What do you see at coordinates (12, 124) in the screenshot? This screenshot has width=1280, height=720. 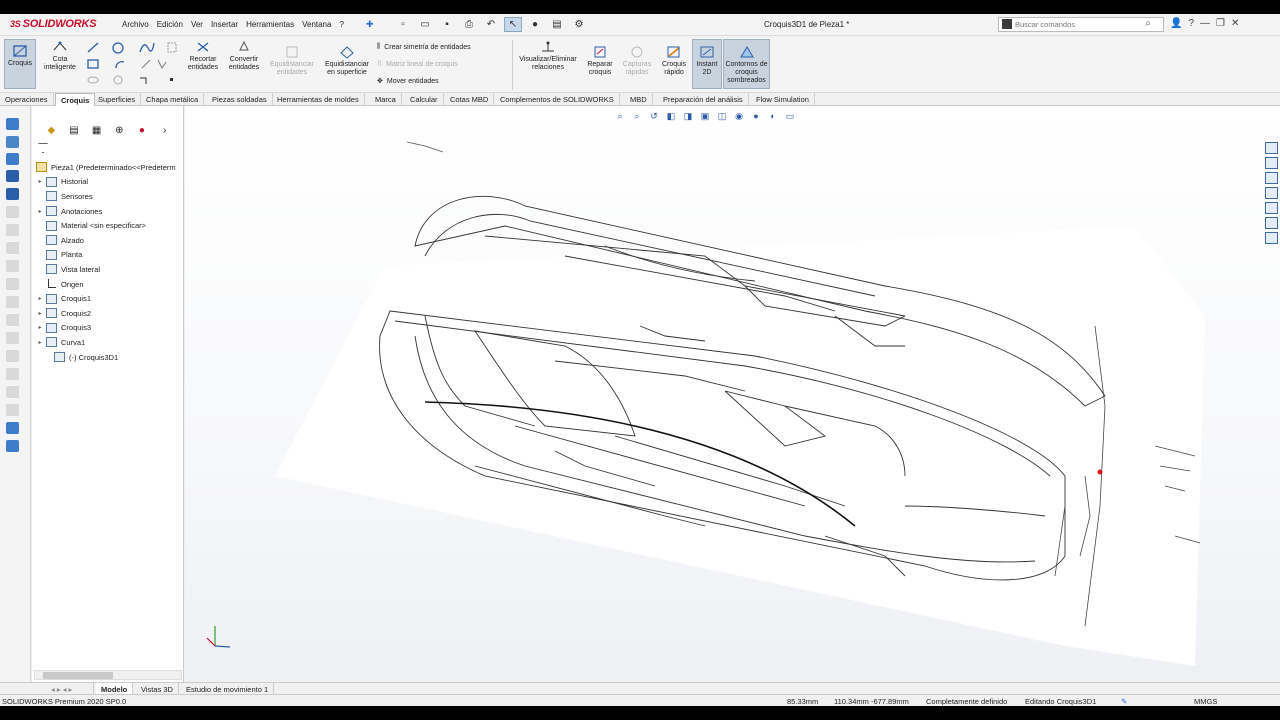 I see `side-tool-1-icon` at bounding box center [12, 124].